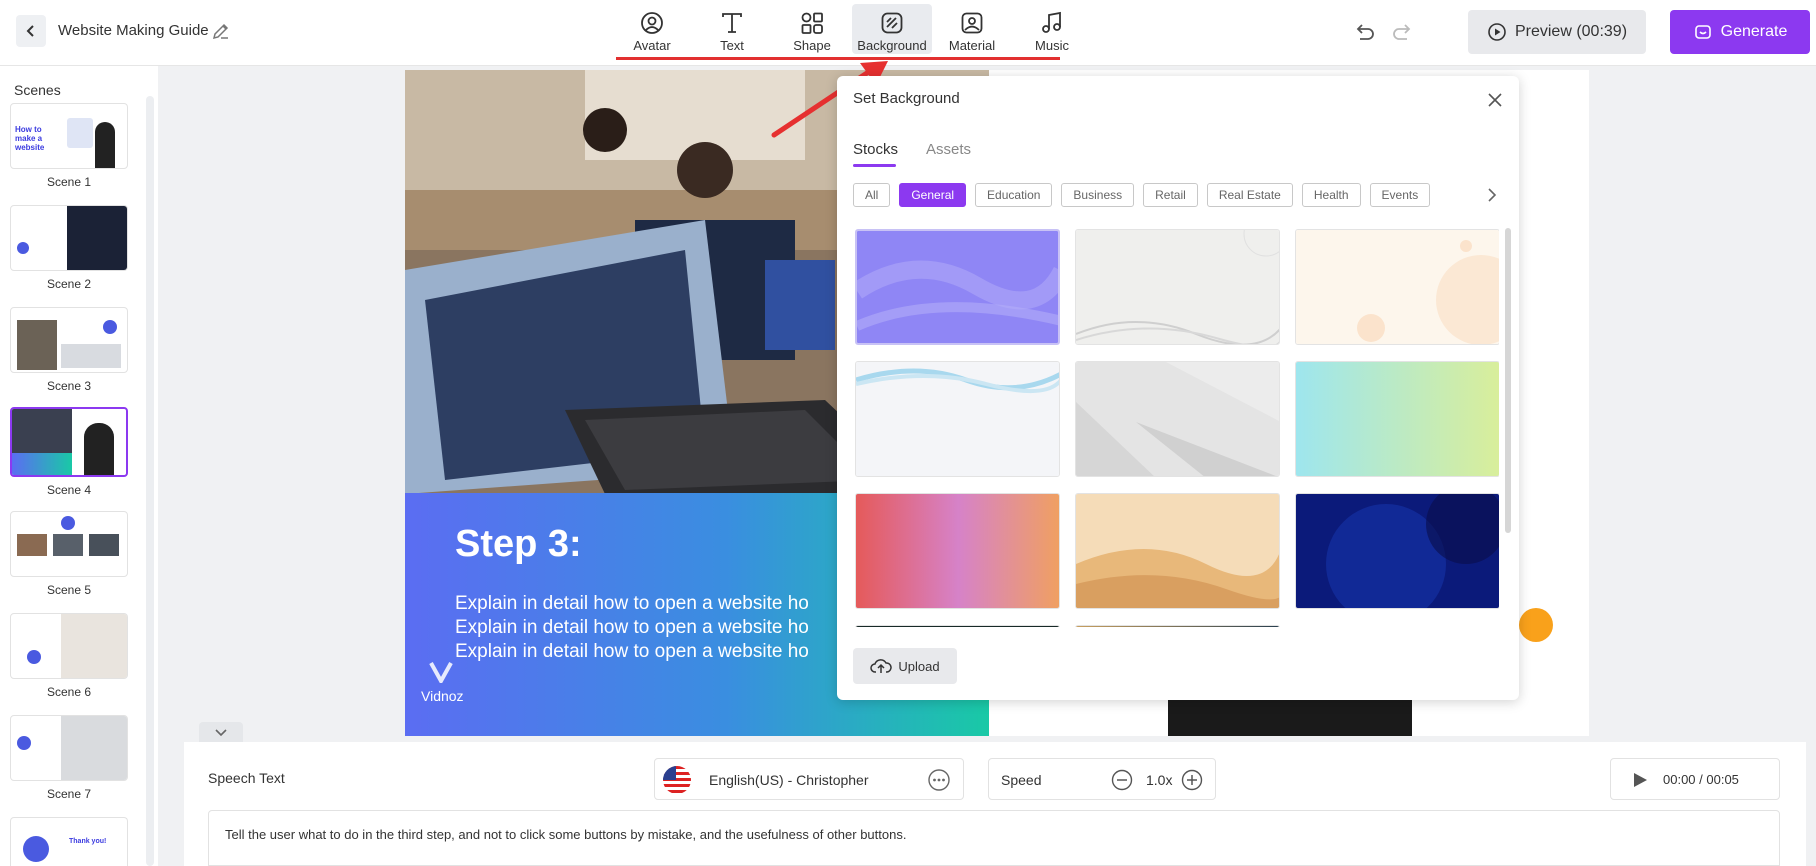 This screenshot has width=1816, height=866. What do you see at coordinates (1331, 195) in the screenshot?
I see `chip-health: Health` at bounding box center [1331, 195].